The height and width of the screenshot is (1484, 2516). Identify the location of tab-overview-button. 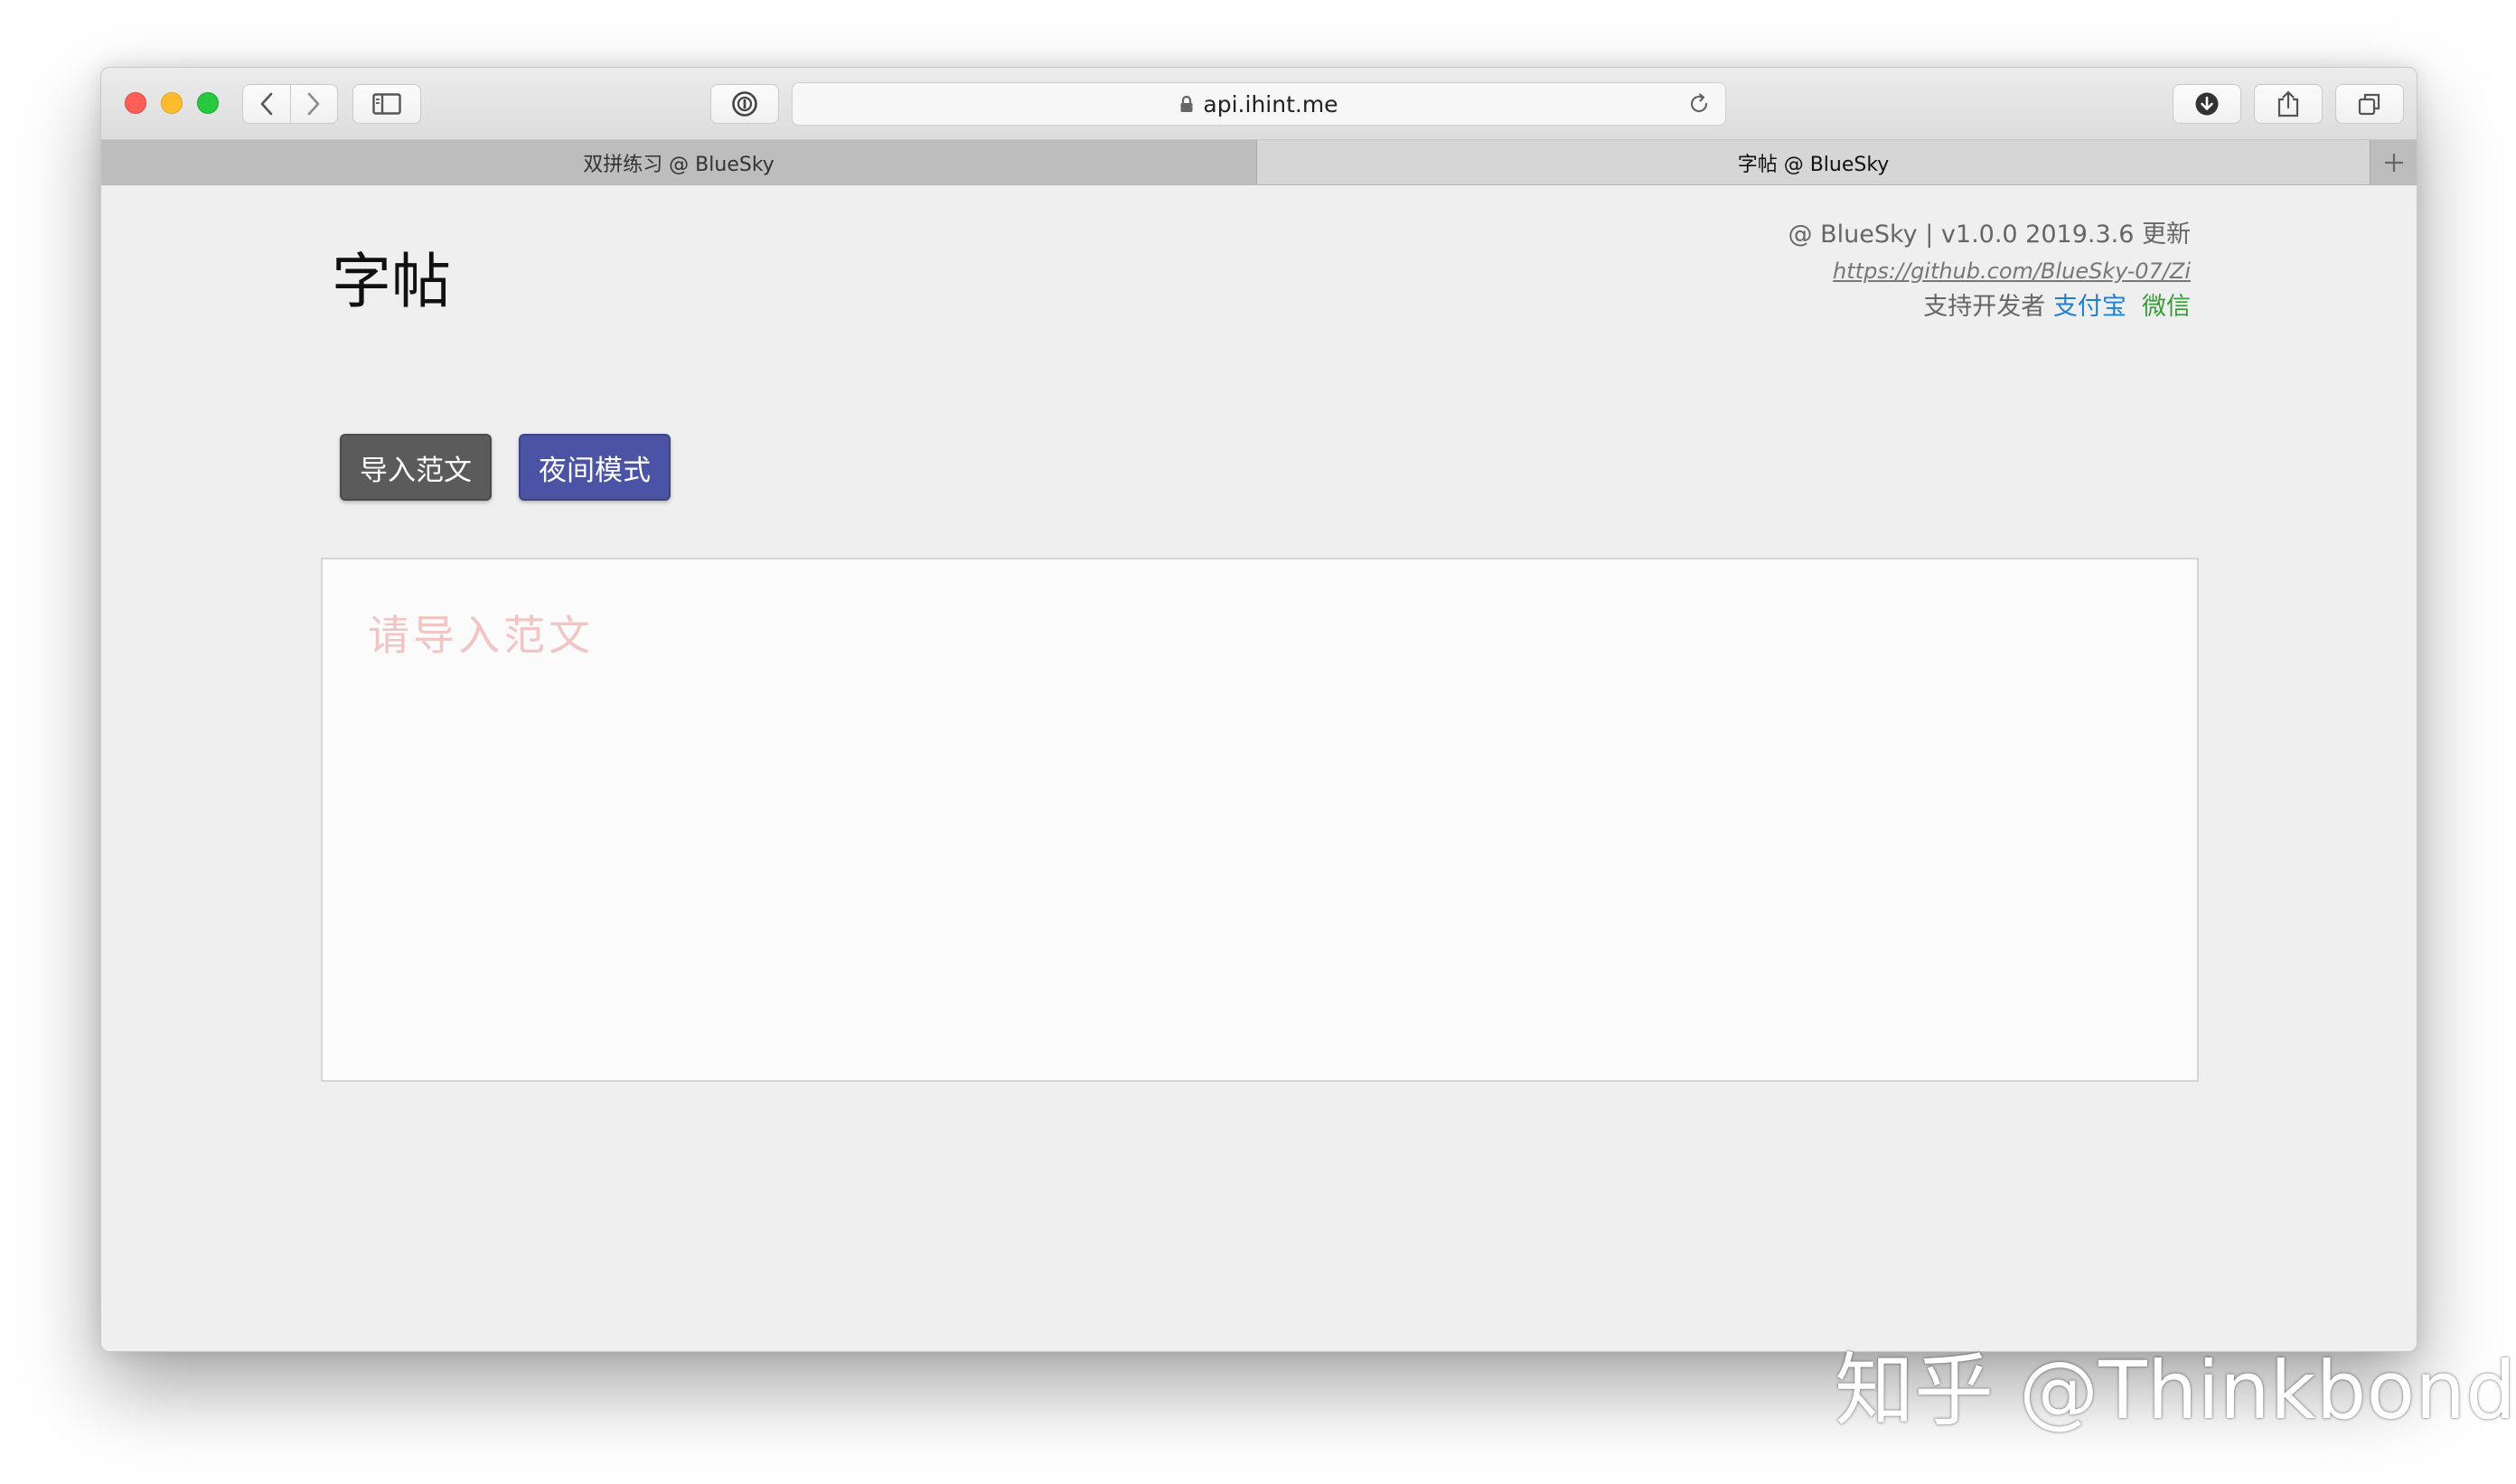
(2369, 104).